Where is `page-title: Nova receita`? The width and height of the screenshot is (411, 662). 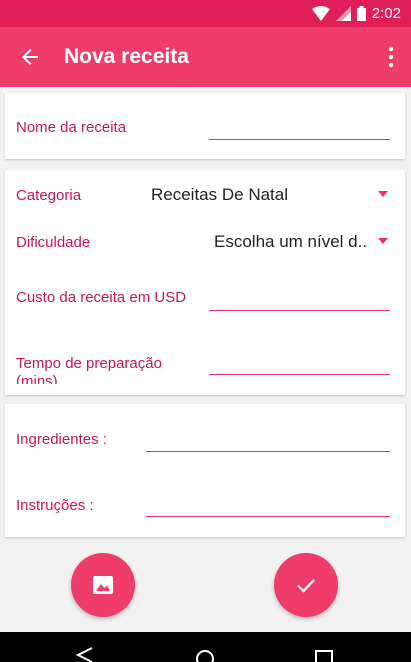
page-title: Nova receita is located at coordinates (126, 56).